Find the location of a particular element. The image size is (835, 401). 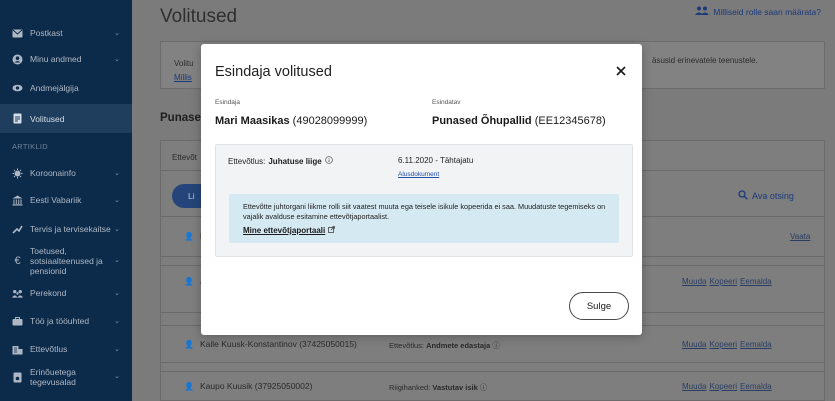

representative-value: Mari Maasikas (49028099999) is located at coordinates (291, 121).